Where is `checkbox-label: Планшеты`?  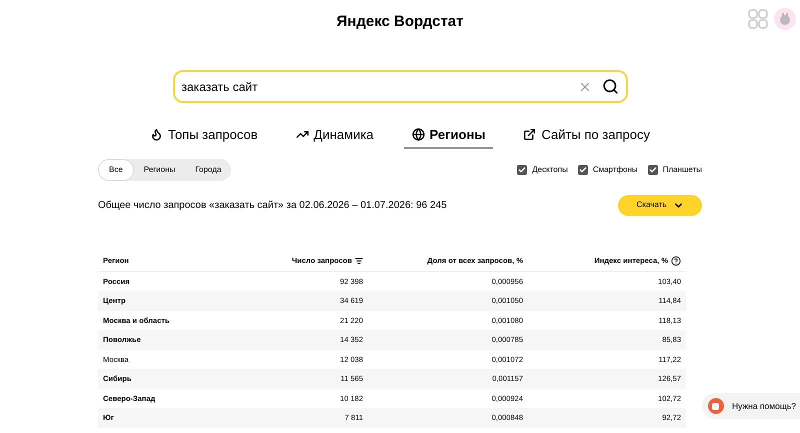 checkbox-label: Планшеты is located at coordinates (682, 170).